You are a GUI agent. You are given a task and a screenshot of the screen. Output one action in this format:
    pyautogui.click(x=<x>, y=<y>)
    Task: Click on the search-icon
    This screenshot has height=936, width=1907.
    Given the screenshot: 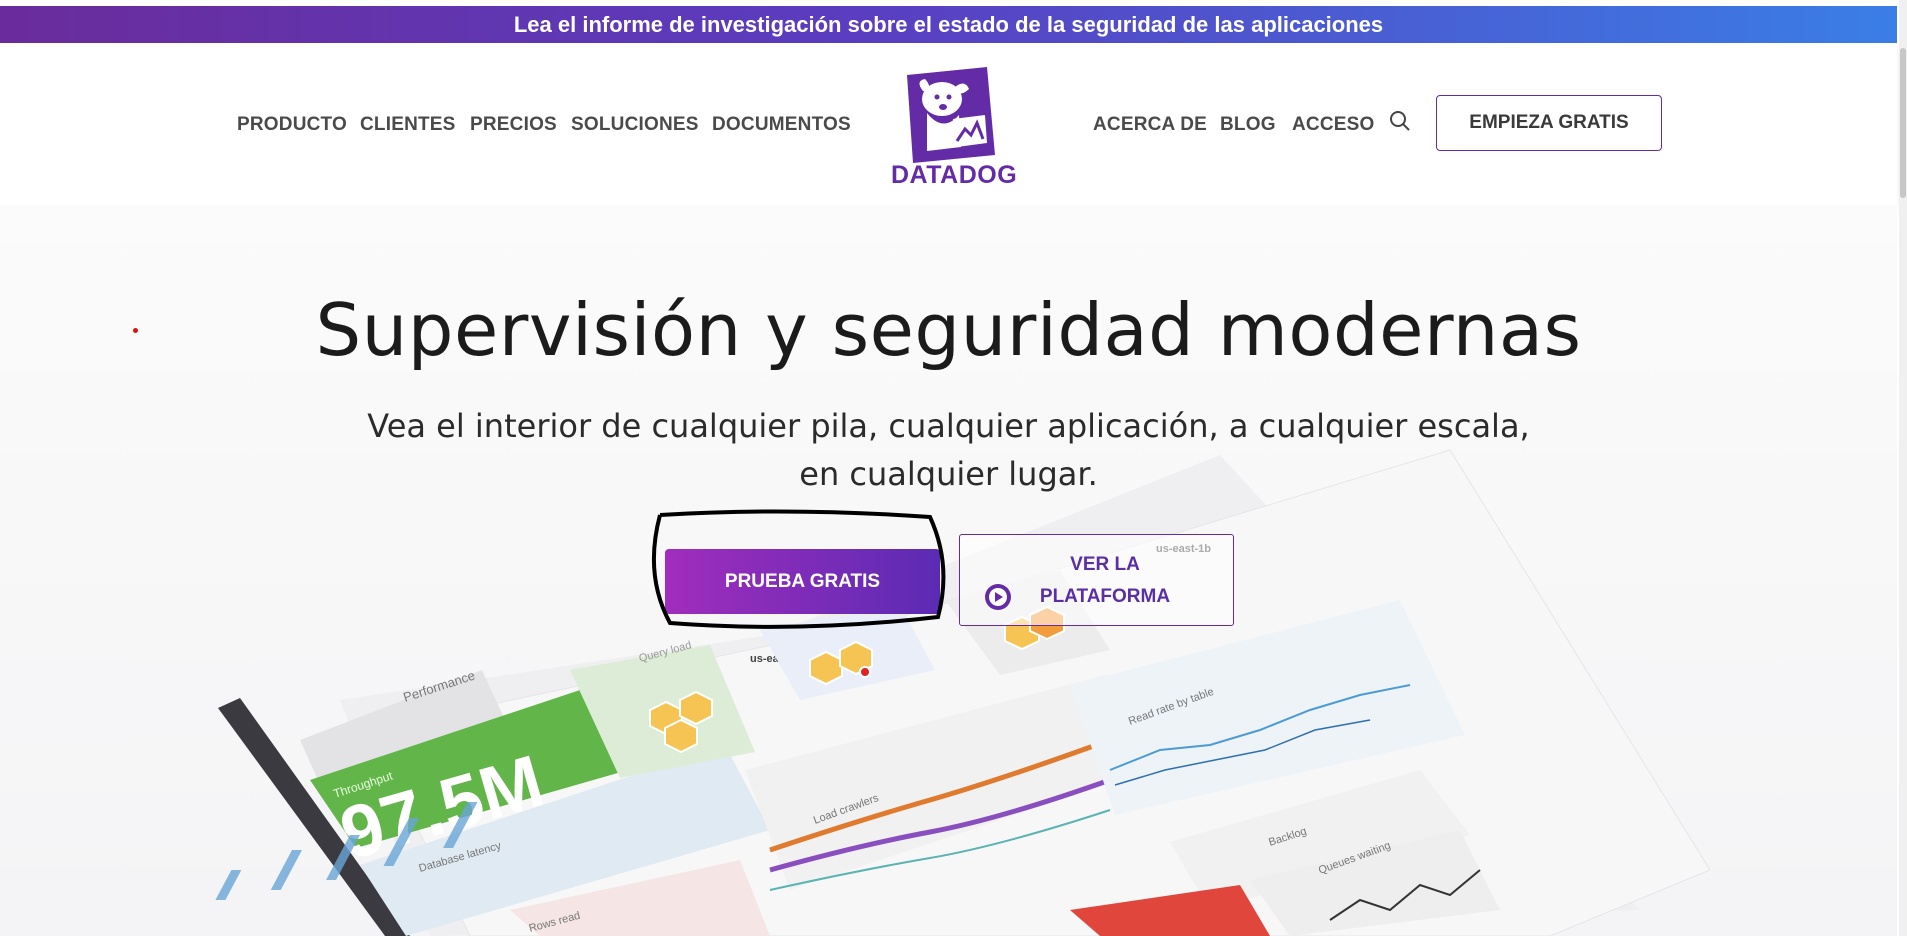 What is the action you would take?
    pyautogui.click(x=1400, y=121)
    